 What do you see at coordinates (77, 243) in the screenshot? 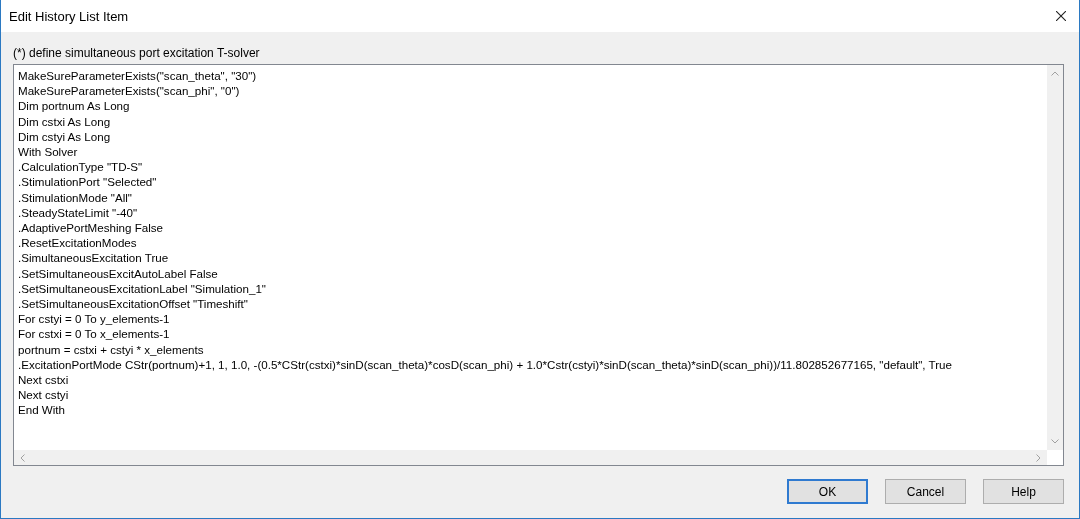
I see `code-line: .ResetExcitationModes` at bounding box center [77, 243].